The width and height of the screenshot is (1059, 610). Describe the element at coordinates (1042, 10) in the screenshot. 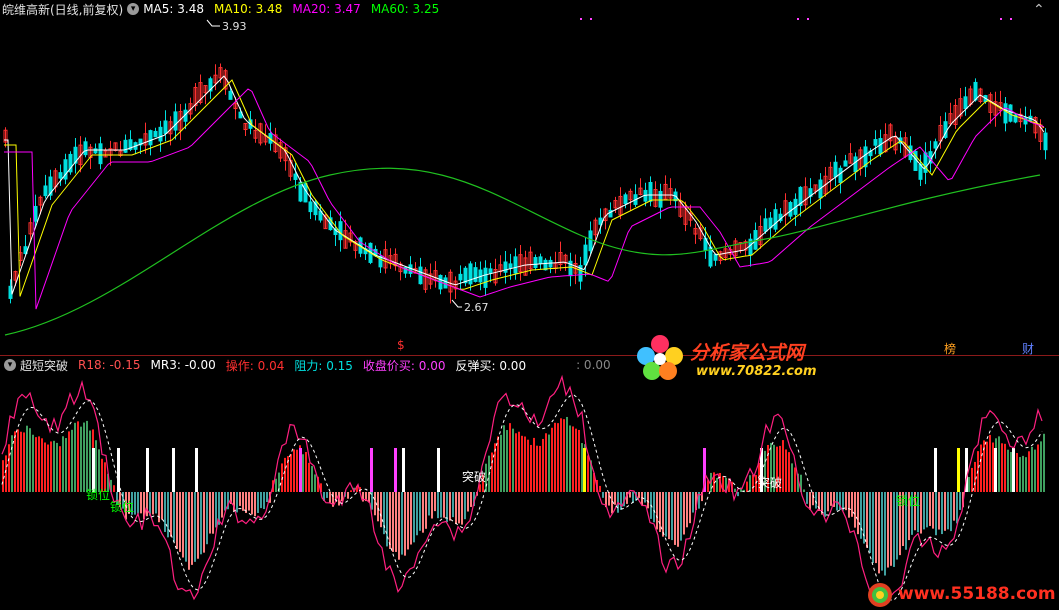

I see `menu-toggle-icon: ⌃` at that location.